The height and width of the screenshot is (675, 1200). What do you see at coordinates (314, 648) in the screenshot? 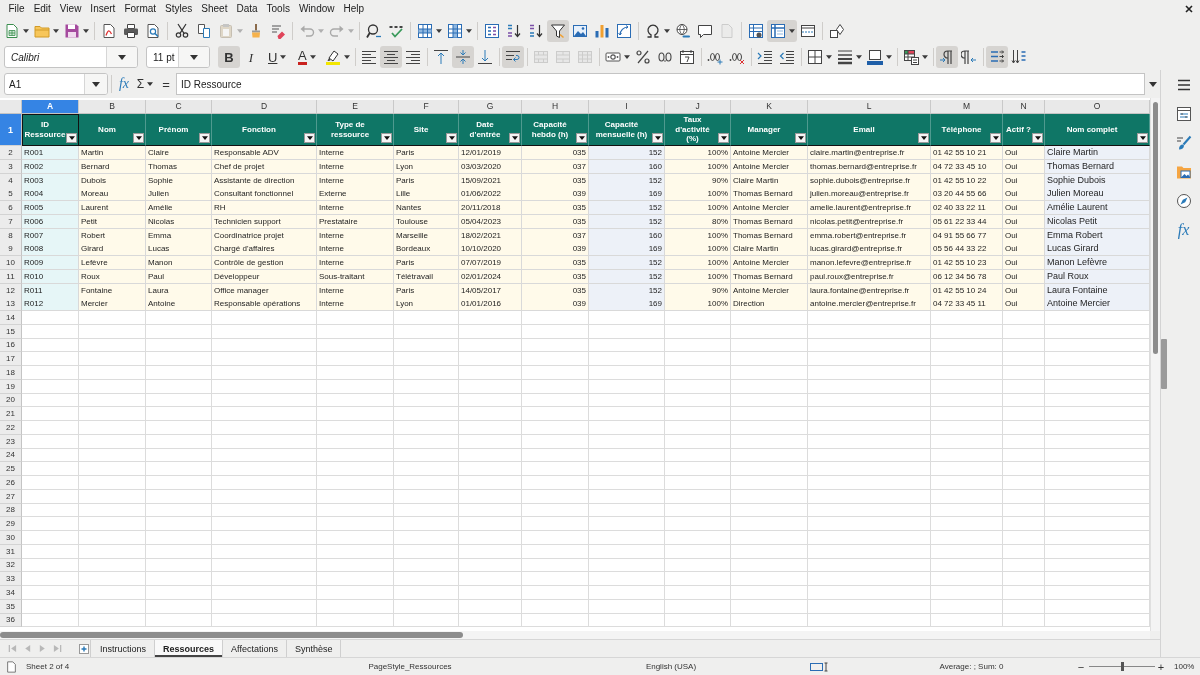
I see `sheet-tab: Synthèse` at bounding box center [314, 648].